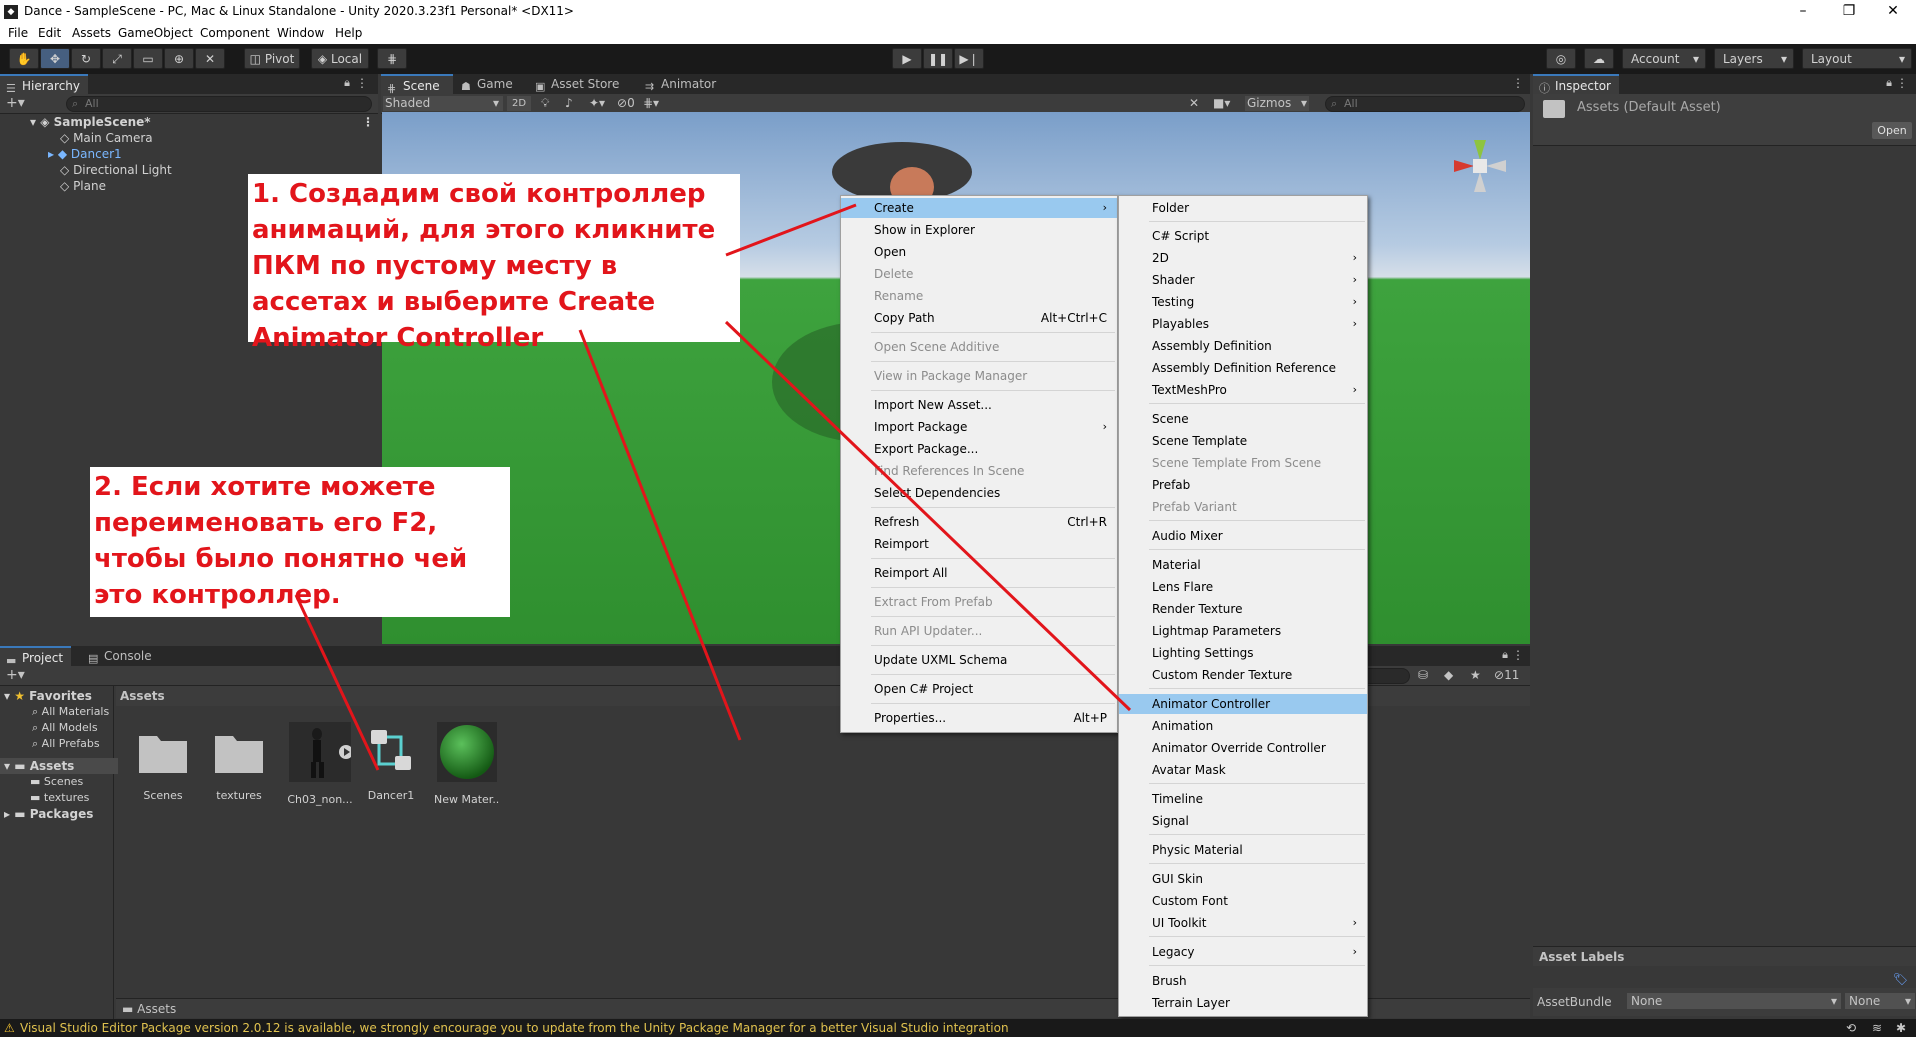 The width and height of the screenshot is (1916, 1037). What do you see at coordinates (1243, 346) in the screenshot?
I see `submenu-item-assembly-definition: Assembly Definition` at bounding box center [1243, 346].